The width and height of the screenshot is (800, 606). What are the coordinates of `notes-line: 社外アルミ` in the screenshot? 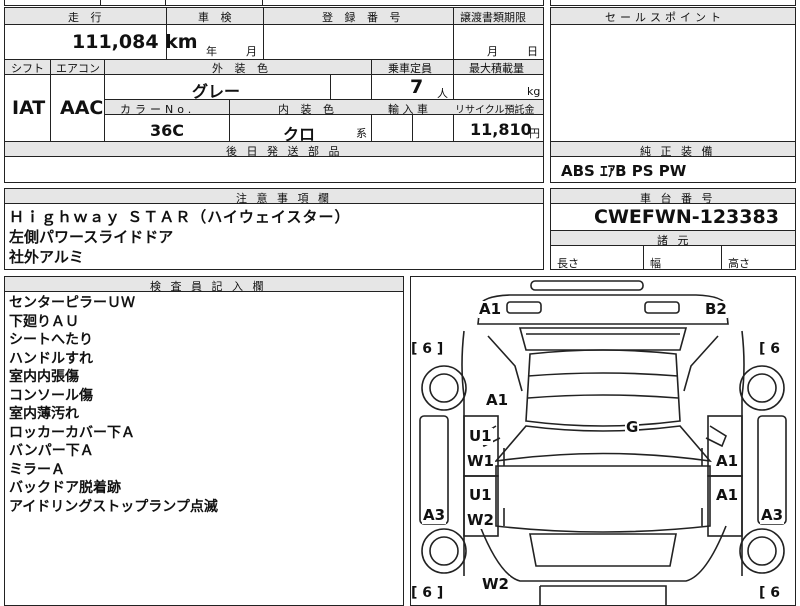 It's located at (46, 257).